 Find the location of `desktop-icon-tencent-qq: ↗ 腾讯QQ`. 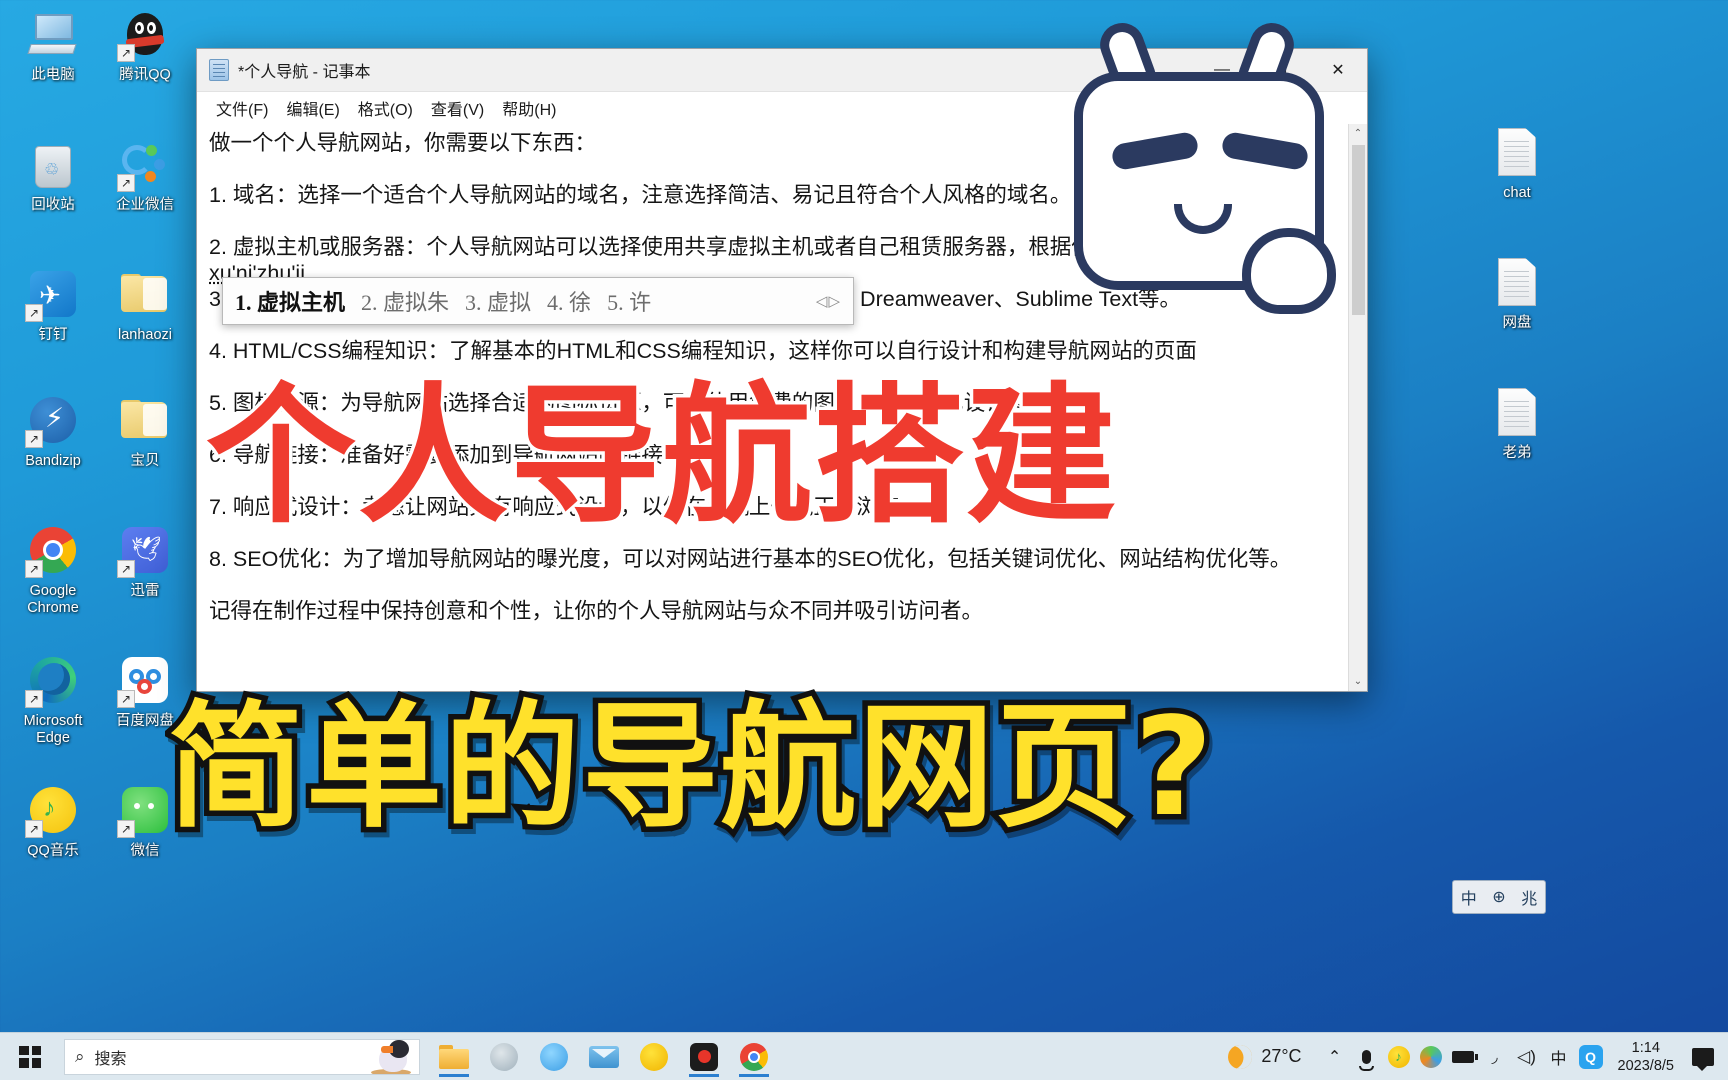

desktop-icon-tencent-qq: ↗ 腾讯QQ is located at coordinates (145, 65).